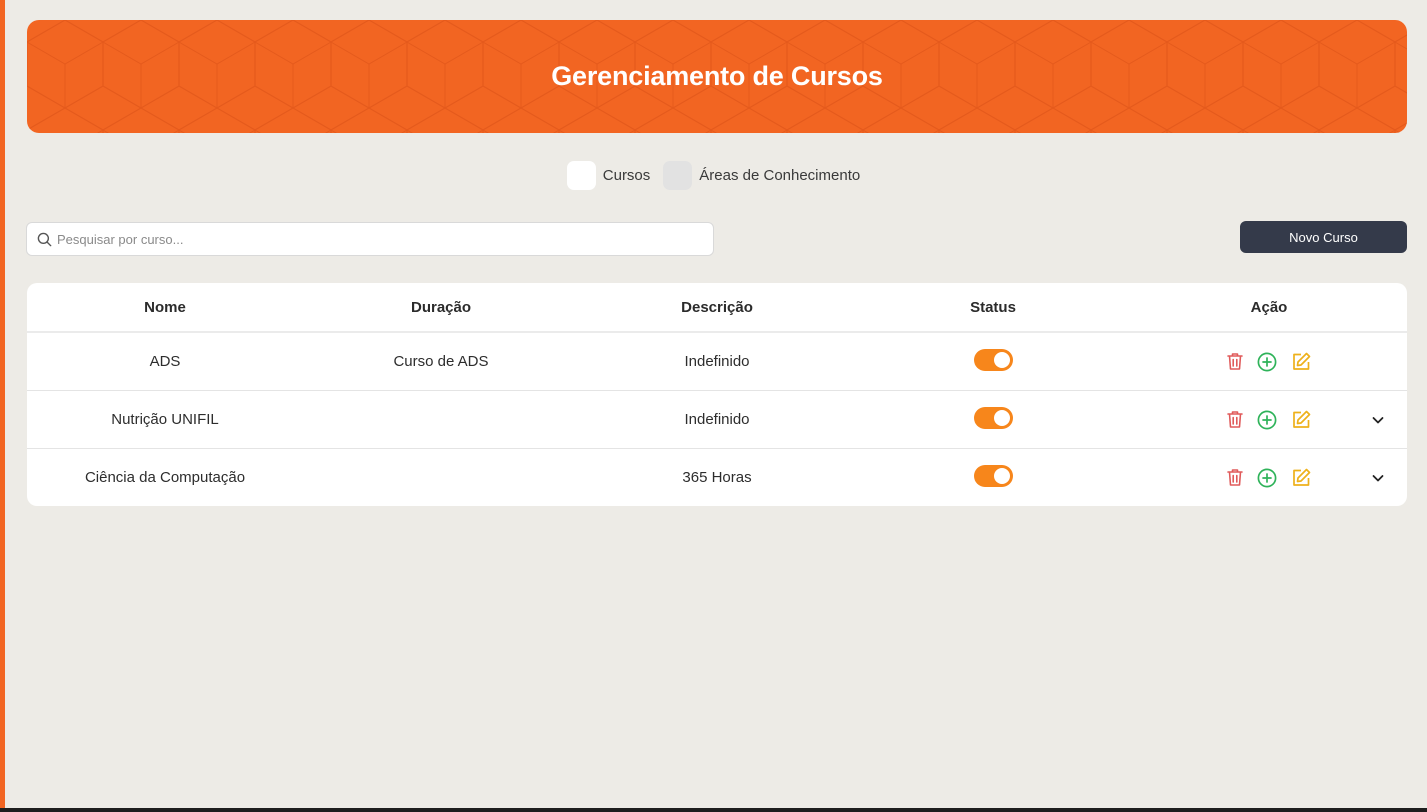 This screenshot has height=812, width=1427. What do you see at coordinates (1269, 307) in the screenshot?
I see `column-header-acao: Ação` at bounding box center [1269, 307].